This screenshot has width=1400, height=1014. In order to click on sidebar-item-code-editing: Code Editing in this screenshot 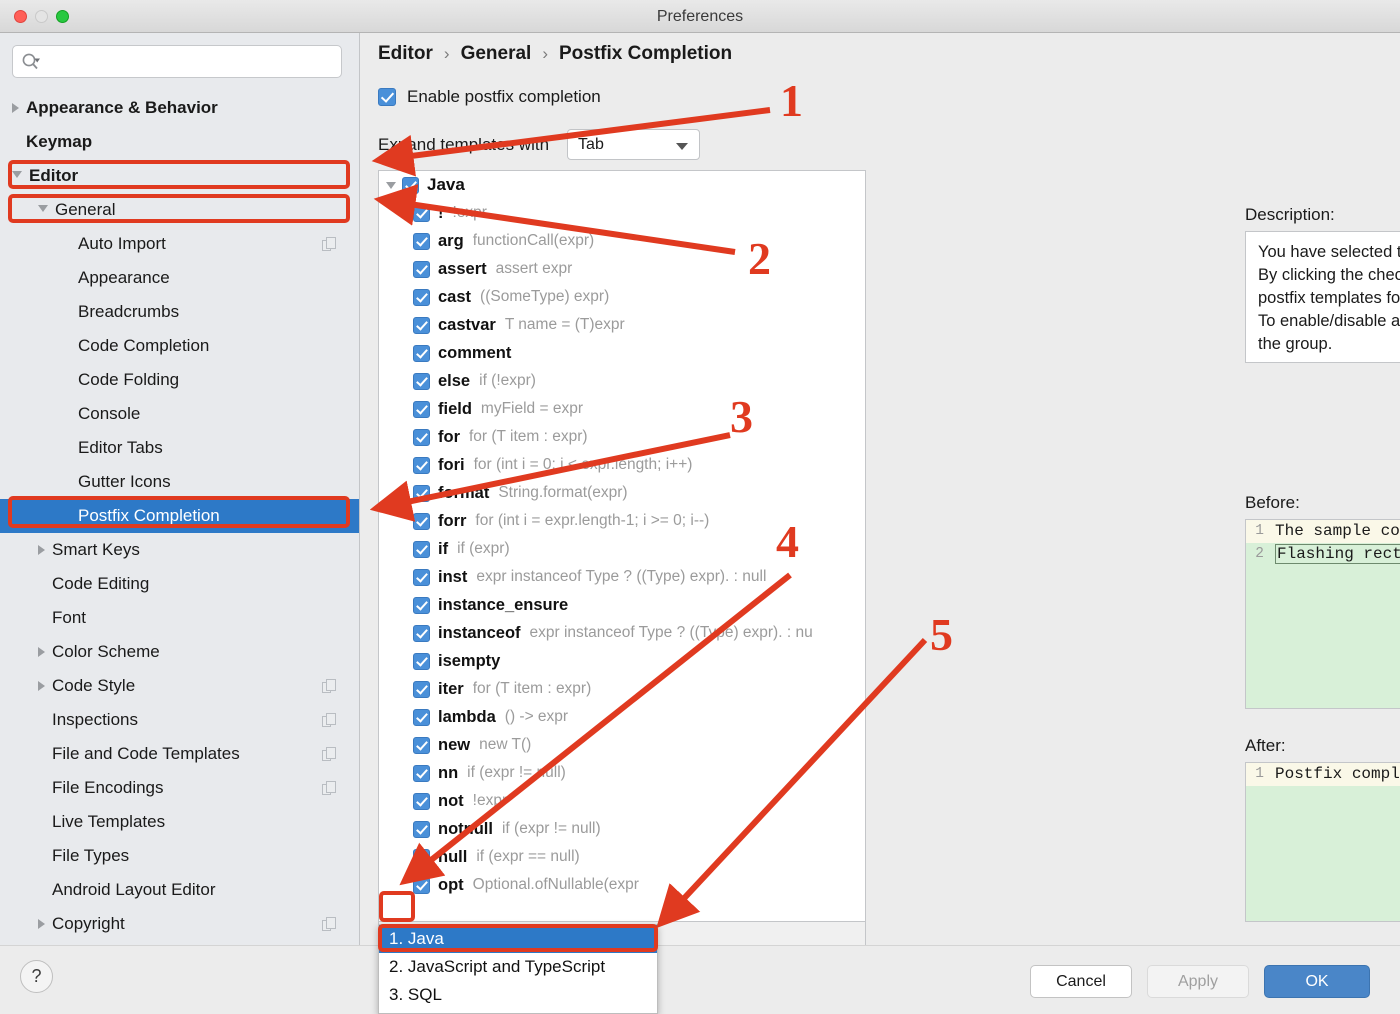, I will do `click(179, 584)`.